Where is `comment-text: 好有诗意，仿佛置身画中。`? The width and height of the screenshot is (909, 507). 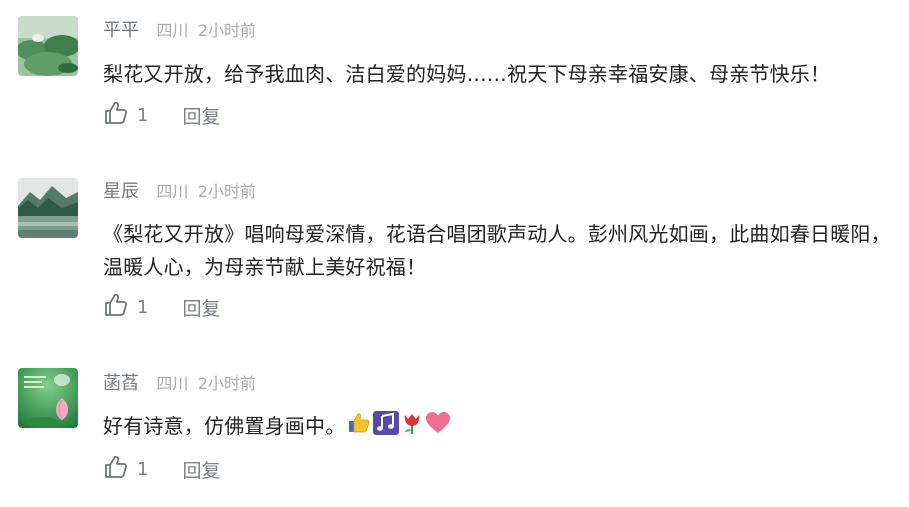 comment-text: 好有诗意，仿佛置身画中。 is located at coordinates (498, 427).